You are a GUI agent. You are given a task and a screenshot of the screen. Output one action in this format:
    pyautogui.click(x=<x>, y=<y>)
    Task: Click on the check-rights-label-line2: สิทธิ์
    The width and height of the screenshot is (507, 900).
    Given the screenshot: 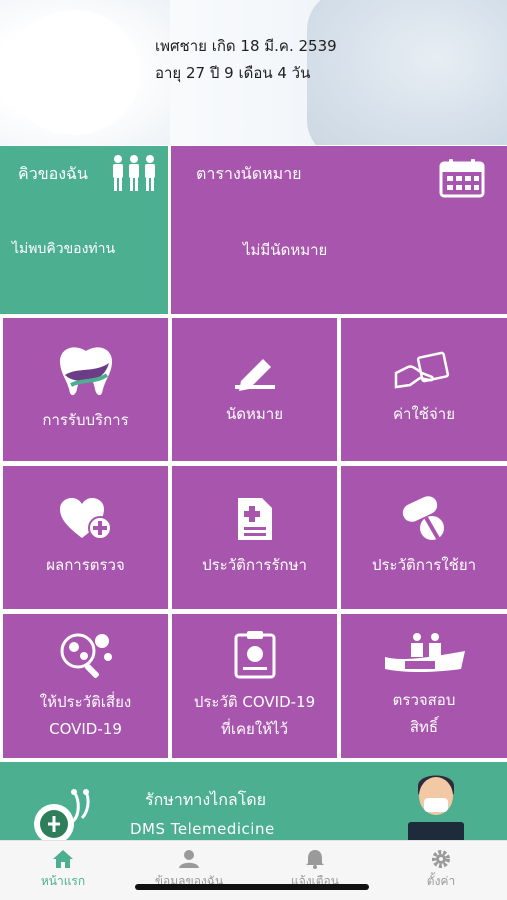 What is the action you would take?
    pyautogui.click(x=424, y=727)
    